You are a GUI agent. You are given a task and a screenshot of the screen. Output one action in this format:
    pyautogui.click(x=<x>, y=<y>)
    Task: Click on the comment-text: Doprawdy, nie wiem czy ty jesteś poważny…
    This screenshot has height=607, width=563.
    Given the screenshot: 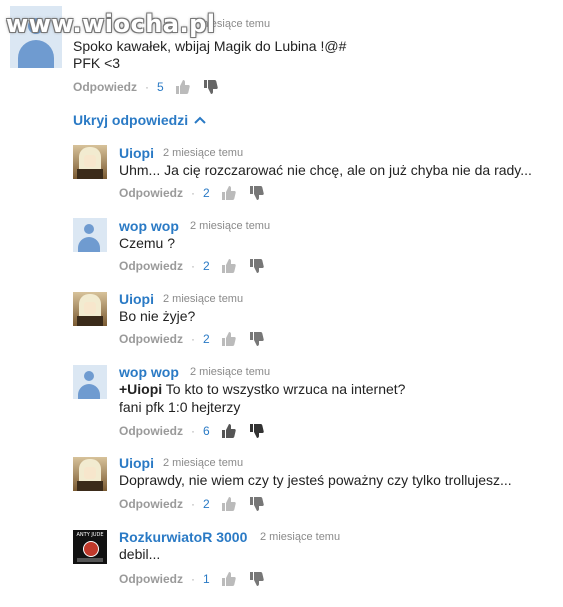 What is the action you would take?
    pyautogui.click(x=315, y=480)
    